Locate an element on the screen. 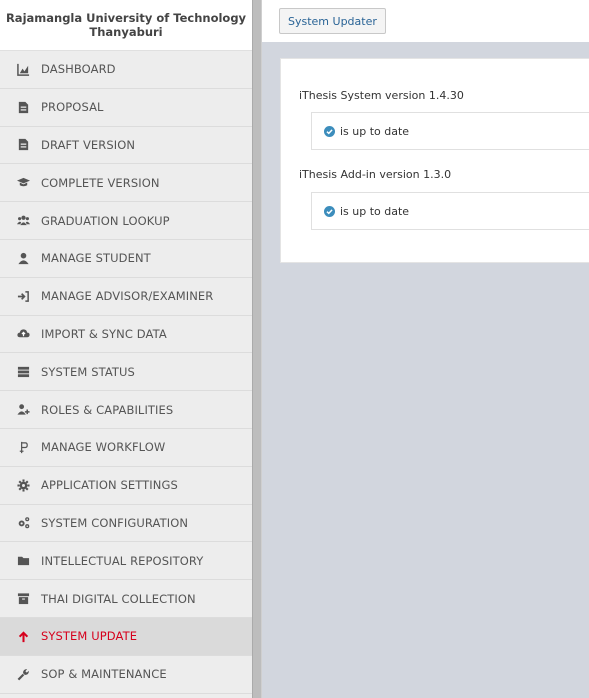 The height and width of the screenshot is (698, 589). gears-icon is located at coordinates (23, 522).